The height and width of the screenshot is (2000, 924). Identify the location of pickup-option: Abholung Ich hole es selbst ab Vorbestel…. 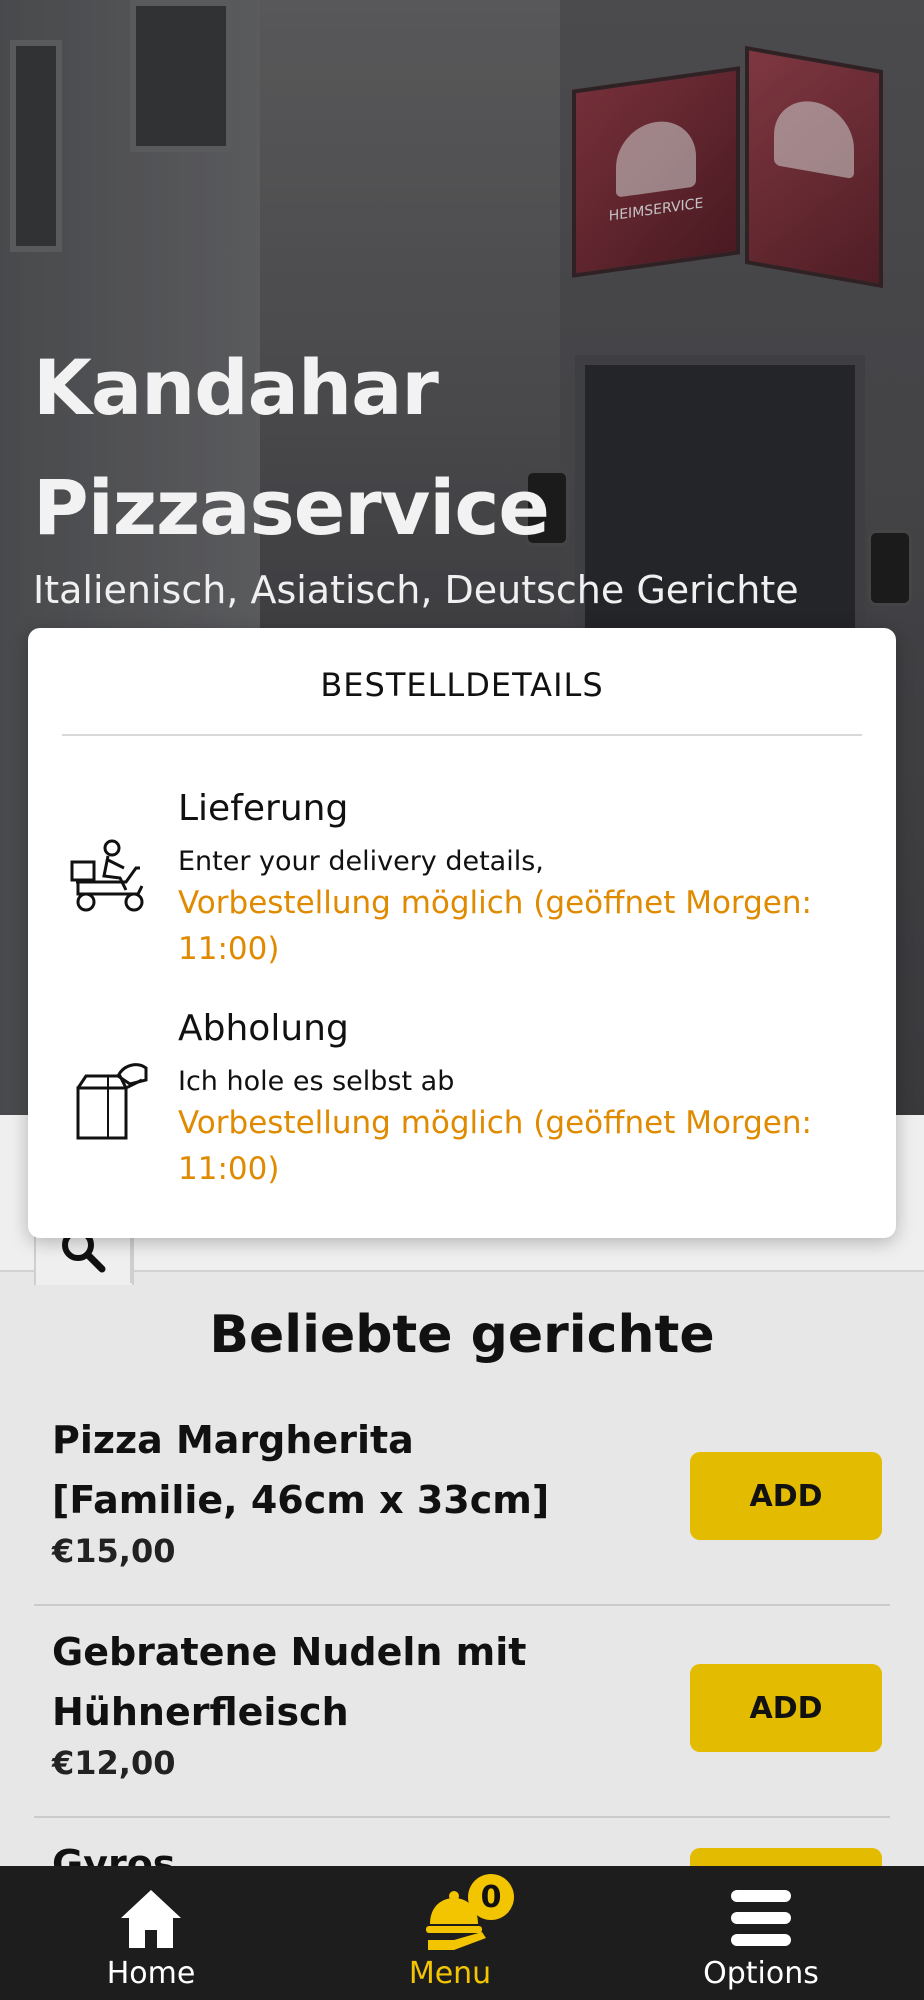
(462, 1113).